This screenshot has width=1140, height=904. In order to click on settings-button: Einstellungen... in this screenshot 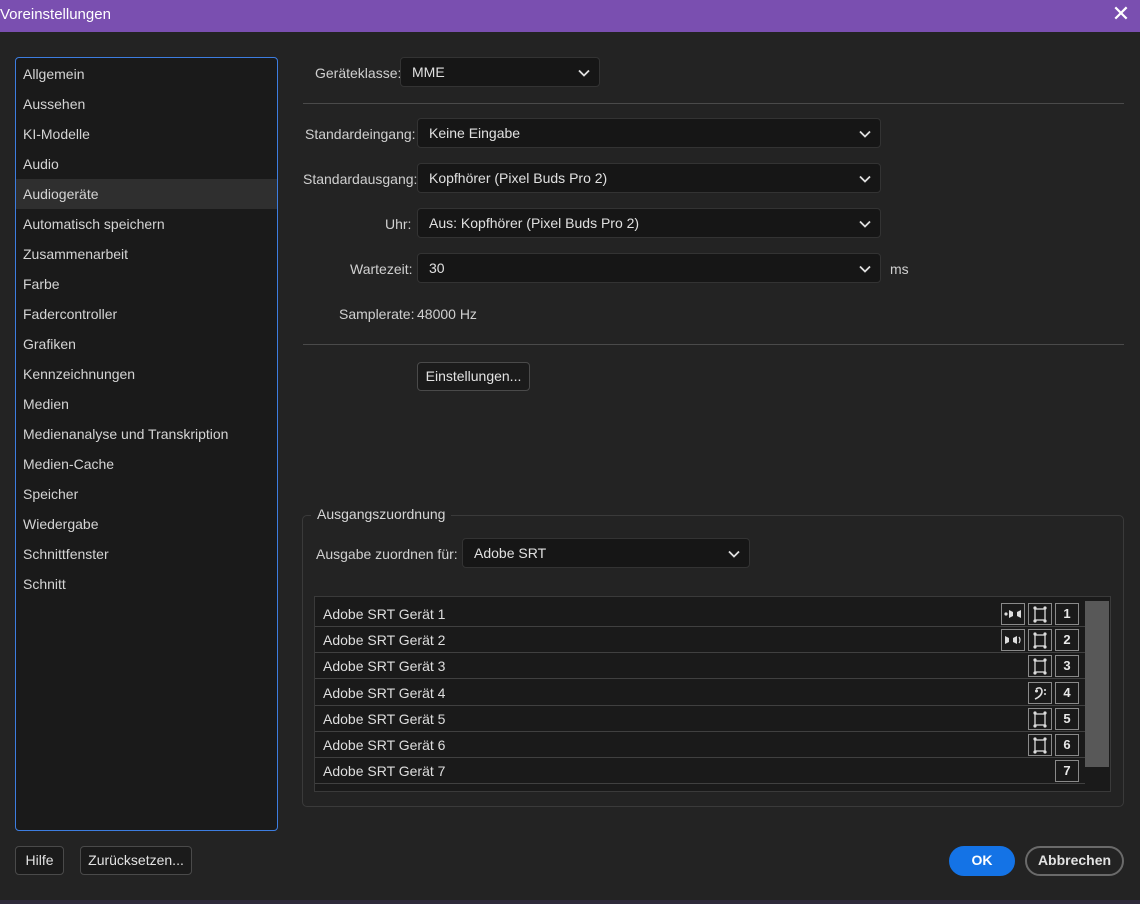, I will do `click(473, 376)`.